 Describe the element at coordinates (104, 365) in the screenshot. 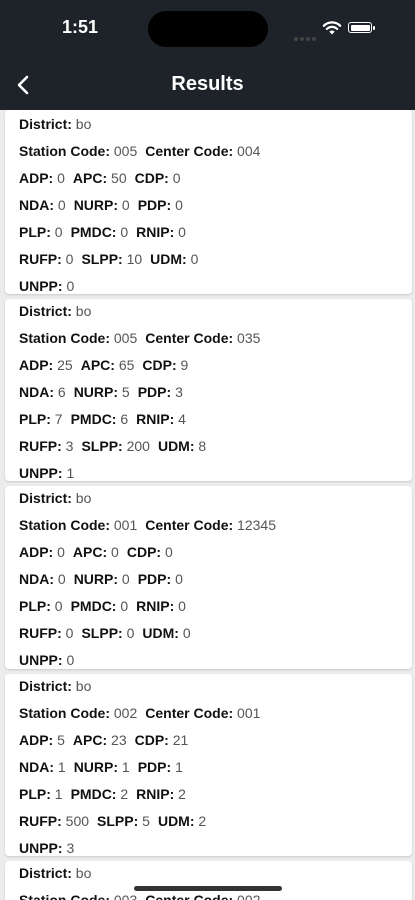

I see `party-row: ADP: 25 APC: 65 CDP: 9` at that location.